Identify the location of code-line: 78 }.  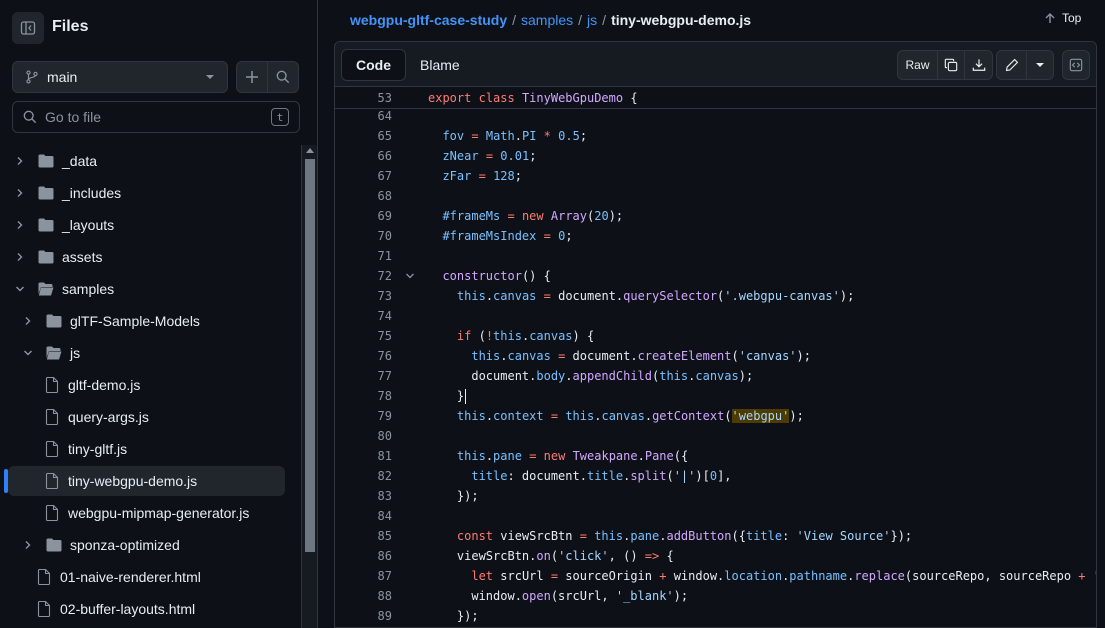
(715, 396).